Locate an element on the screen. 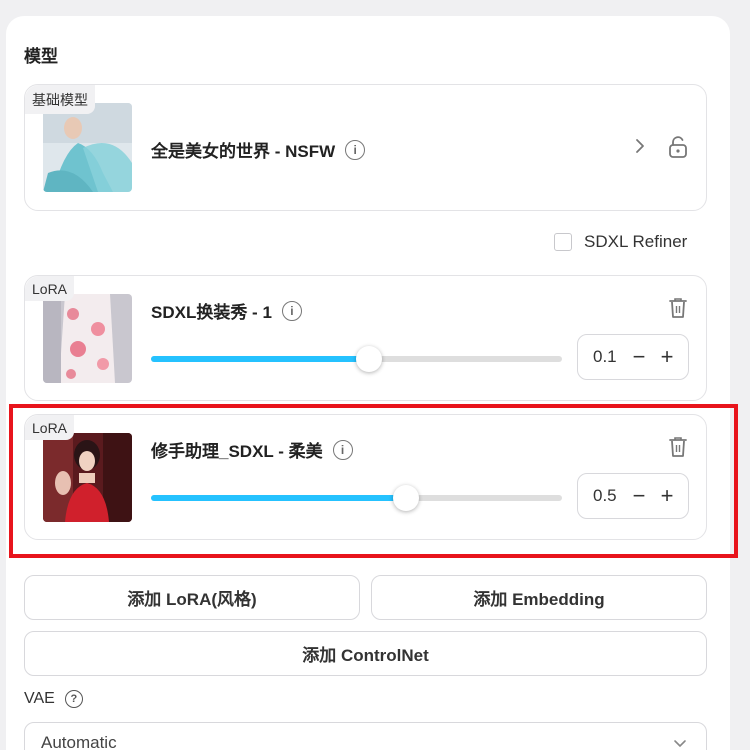  base-model-badge: 基础模型 is located at coordinates (60, 99).